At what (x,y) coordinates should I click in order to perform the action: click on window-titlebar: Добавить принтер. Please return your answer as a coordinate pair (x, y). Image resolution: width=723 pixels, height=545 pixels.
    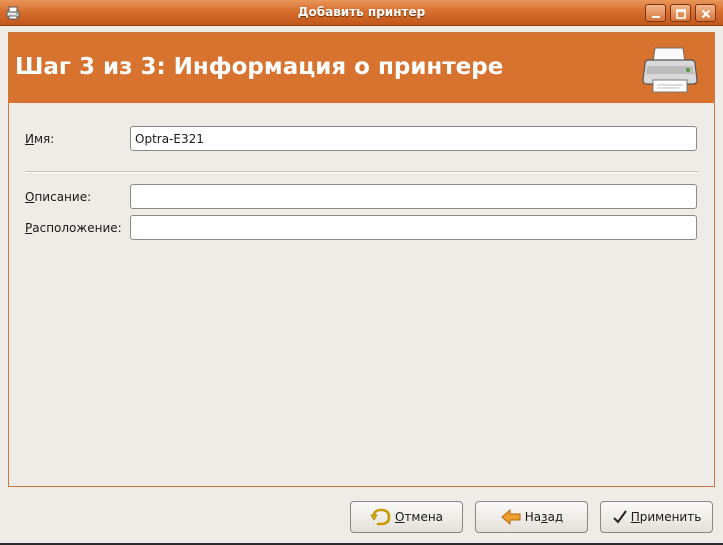
    Looking at the image, I should click on (361, 13).